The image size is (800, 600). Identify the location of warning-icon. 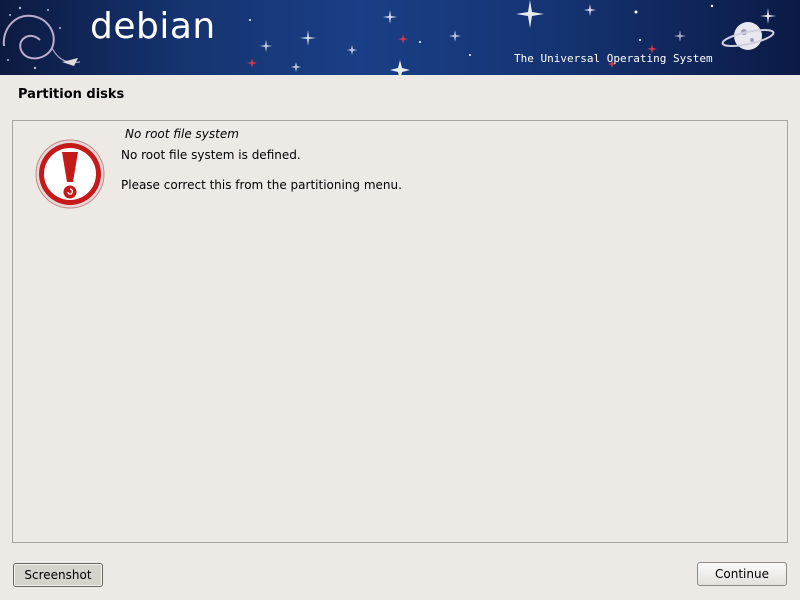
(70, 174).